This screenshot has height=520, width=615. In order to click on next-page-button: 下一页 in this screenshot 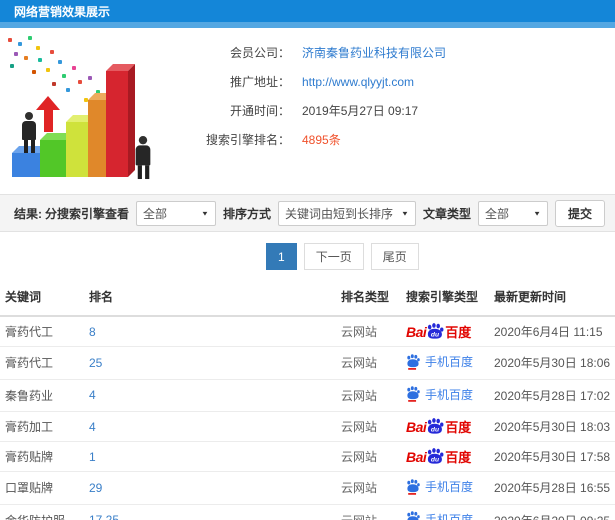, I will do `click(333, 256)`.